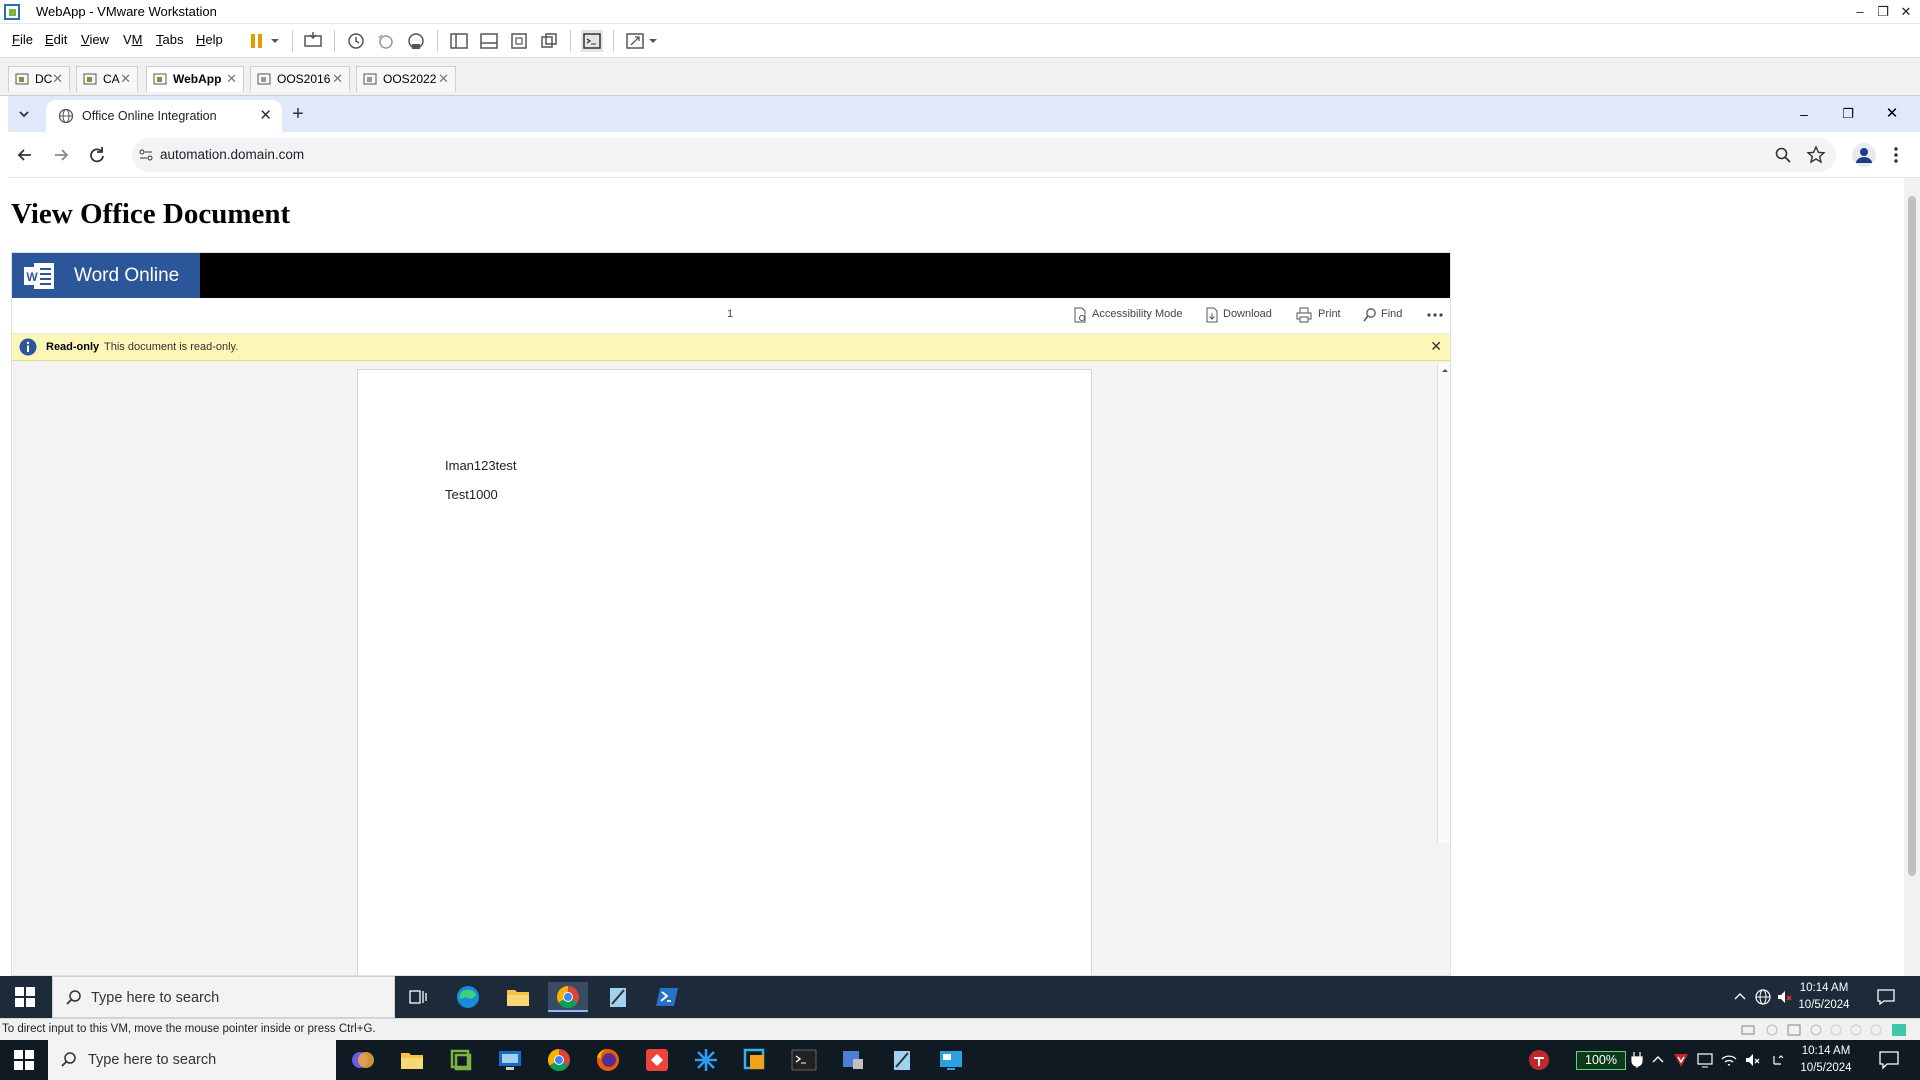 The image size is (1920, 1080). What do you see at coordinates (668, 997) in the screenshot?
I see `powershell-icon` at bounding box center [668, 997].